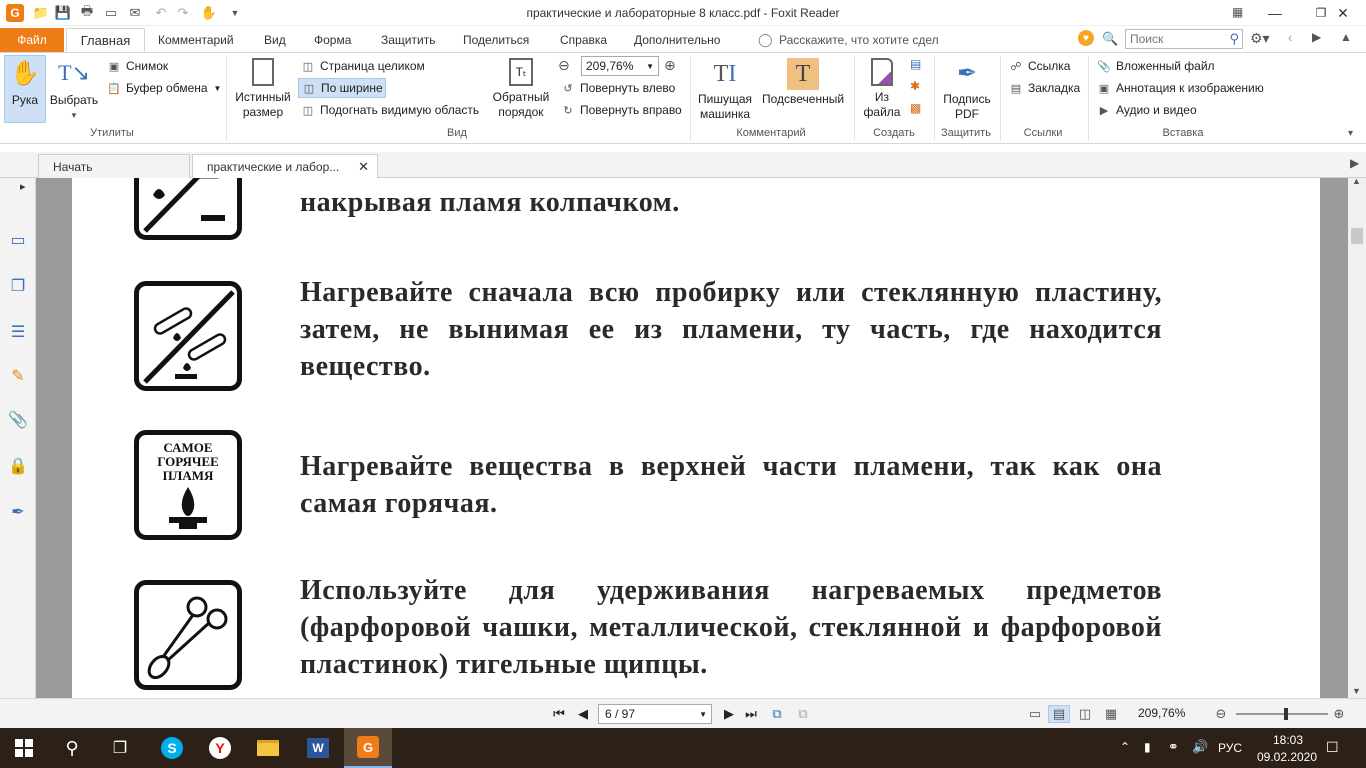 This screenshot has width=1366, height=768. Describe the element at coordinates (559, 714) in the screenshot. I see `first-page-icon: ⏮` at that location.